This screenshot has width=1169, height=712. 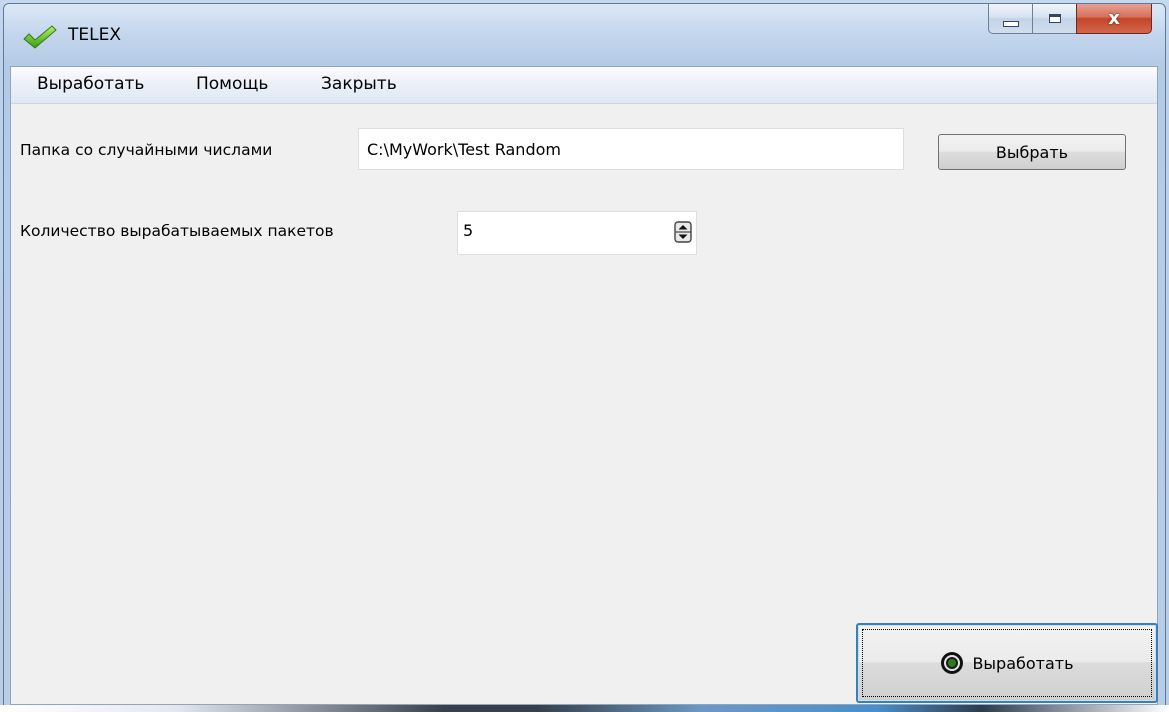 What do you see at coordinates (952, 663) in the screenshot?
I see `record-icon` at bounding box center [952, 663].